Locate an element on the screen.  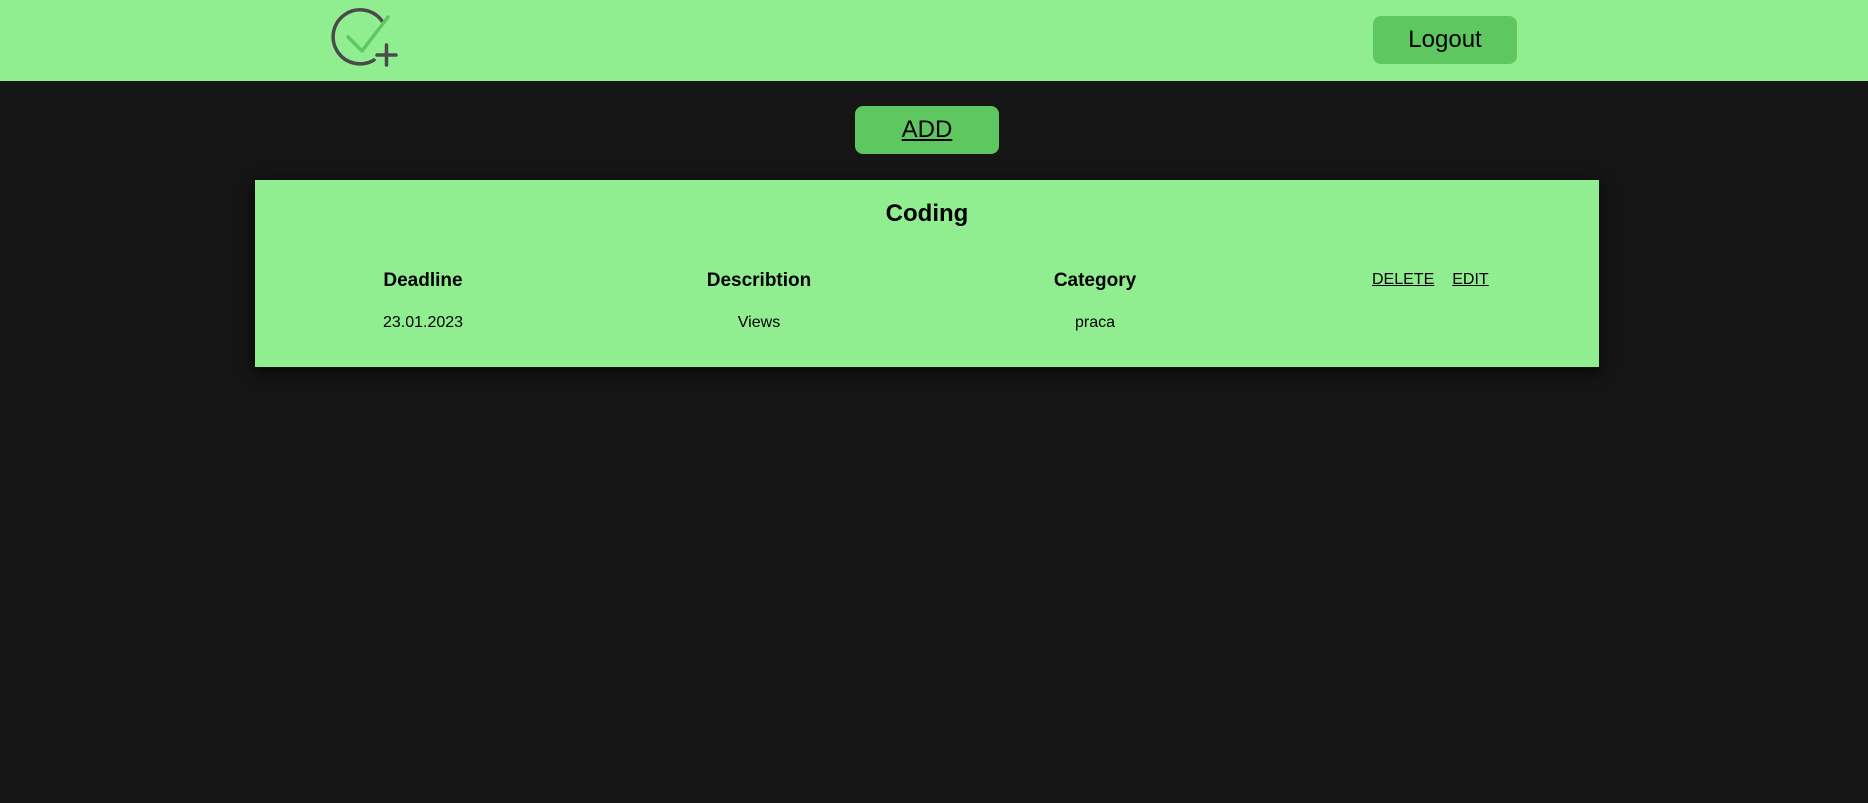
description-header: Describtion is located at coordinates (759, 280).